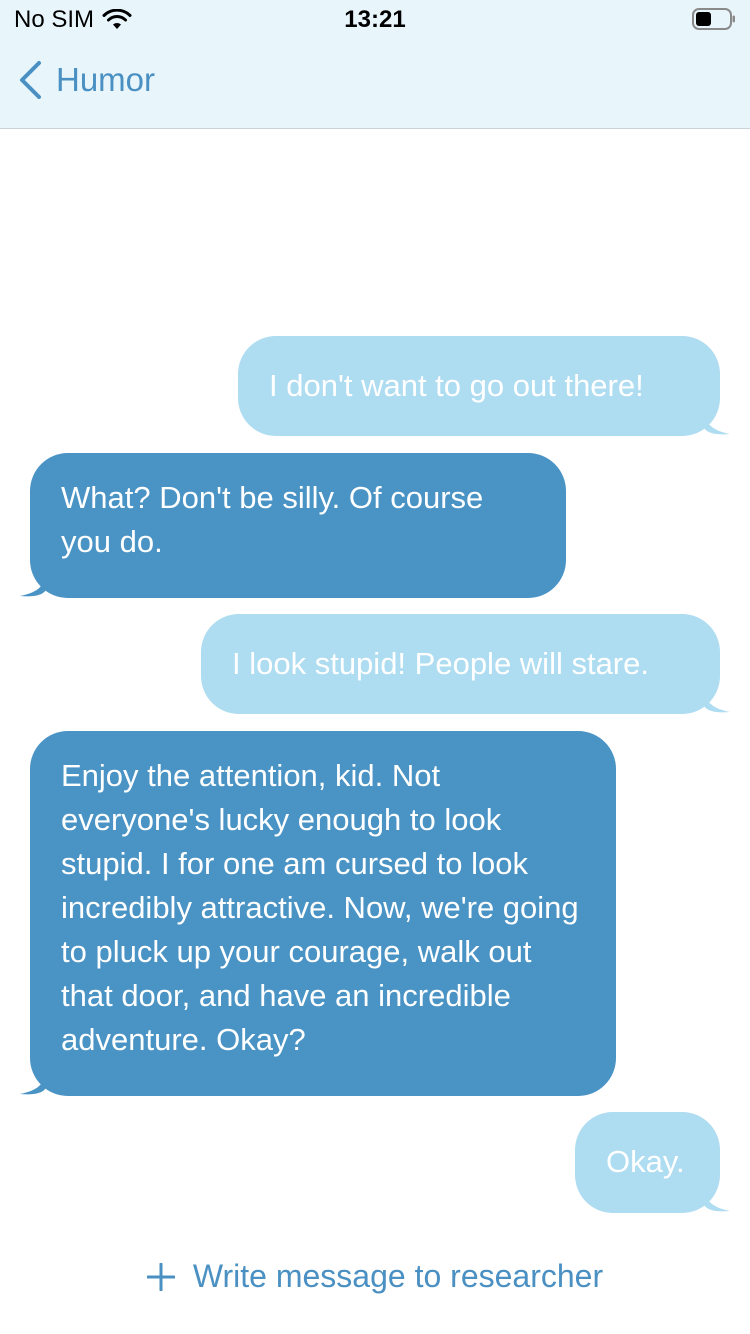 Image resolution: width=750 pixels, height=1334 pixels. I want to click on message-bubble-outgoing: I don't want to go out there!, so click(484, 386).